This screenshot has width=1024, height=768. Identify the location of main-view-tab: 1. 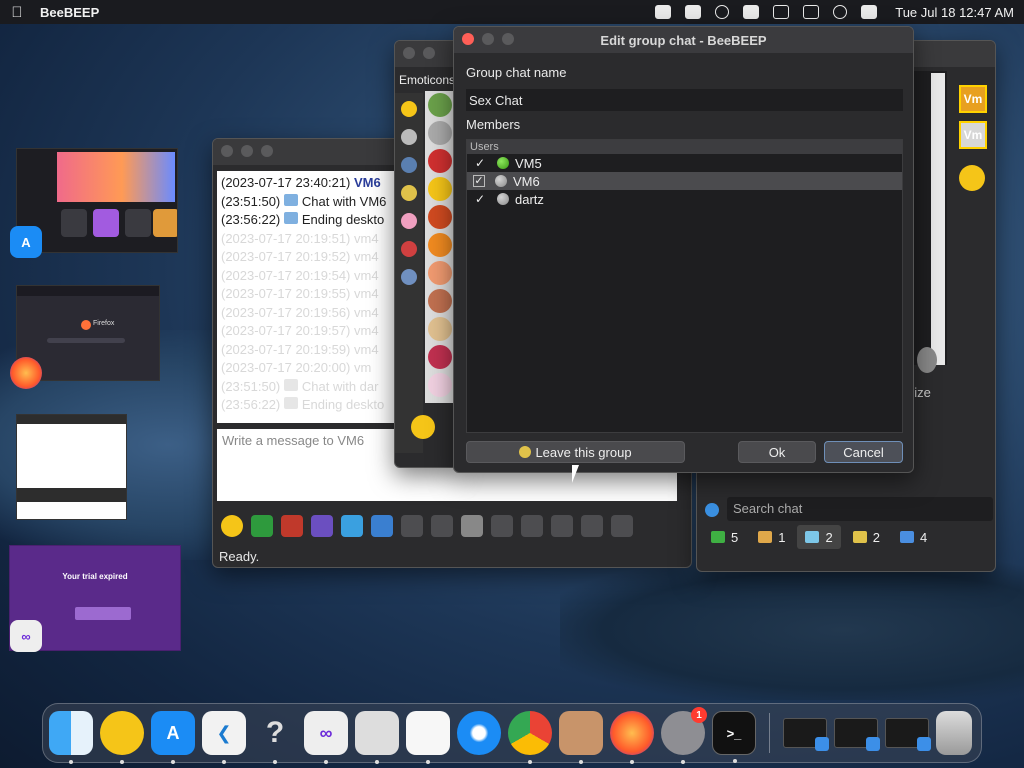
(771, 537).